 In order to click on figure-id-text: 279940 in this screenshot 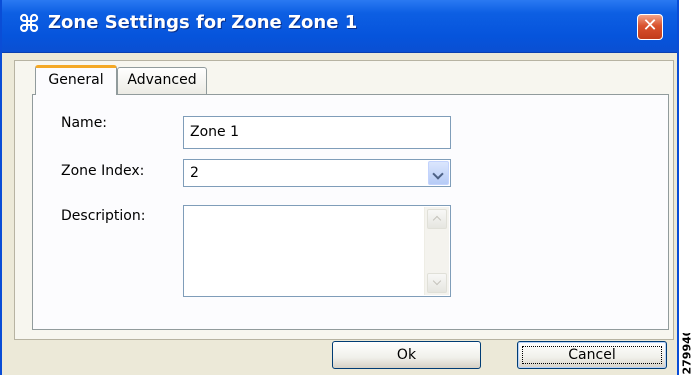, I will do `click(686, 354)`.